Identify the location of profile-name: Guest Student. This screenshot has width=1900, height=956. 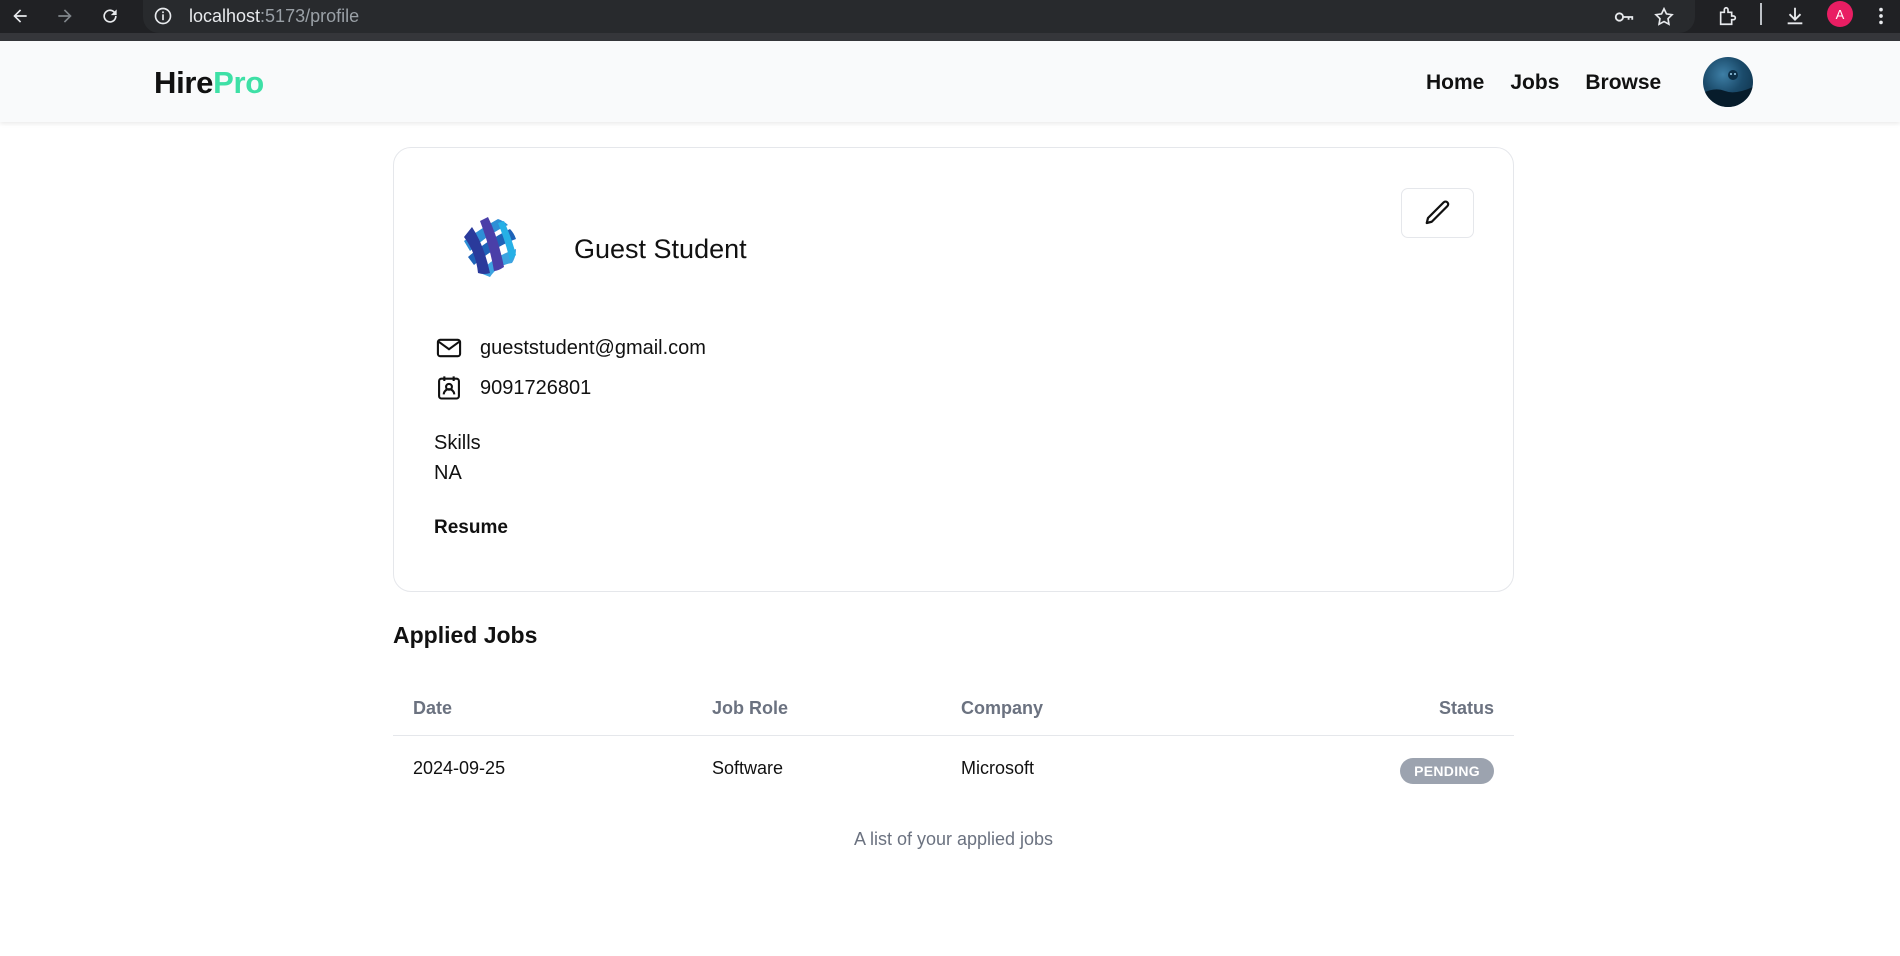
(660, 249).